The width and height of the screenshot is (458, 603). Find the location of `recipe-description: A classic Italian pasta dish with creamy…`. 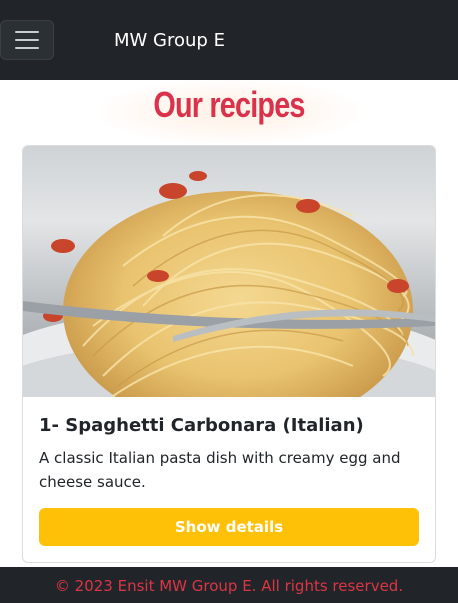

recipe-description: A classic Italian pasta dish with creamy… is located at coordinates (220, 470).